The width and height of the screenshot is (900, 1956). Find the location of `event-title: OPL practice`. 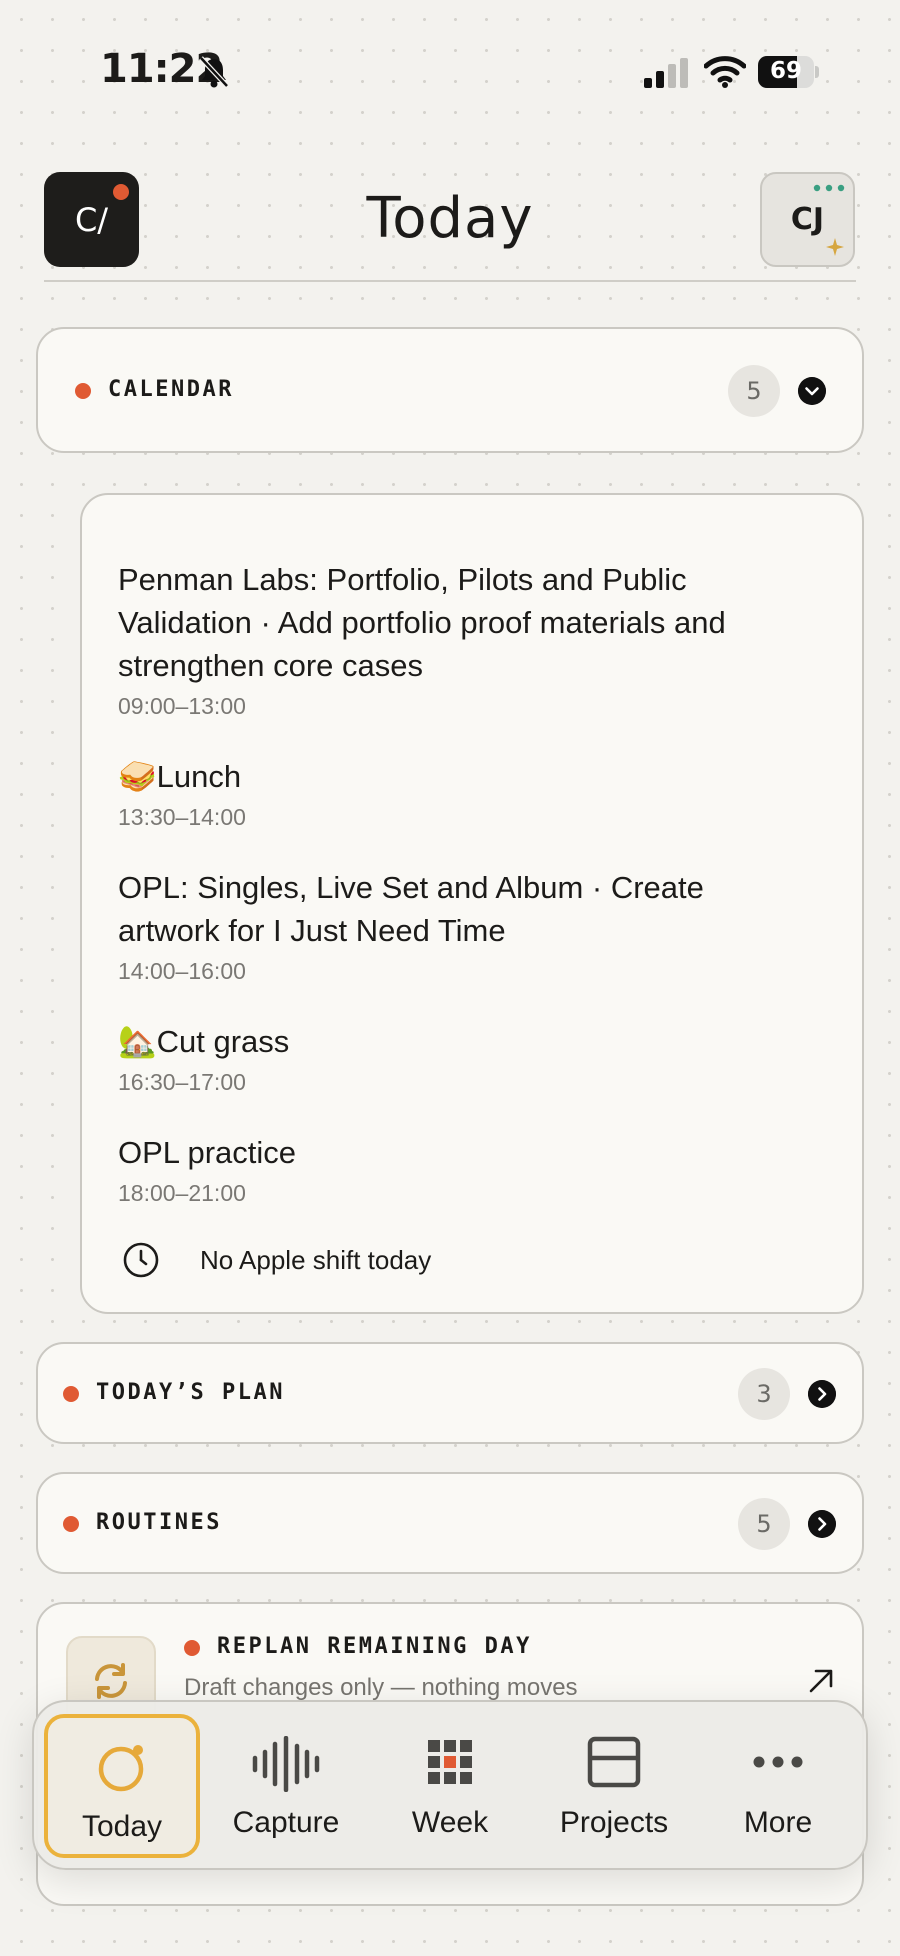

event-title: OPL practice is located at coordinates (463, 1152).